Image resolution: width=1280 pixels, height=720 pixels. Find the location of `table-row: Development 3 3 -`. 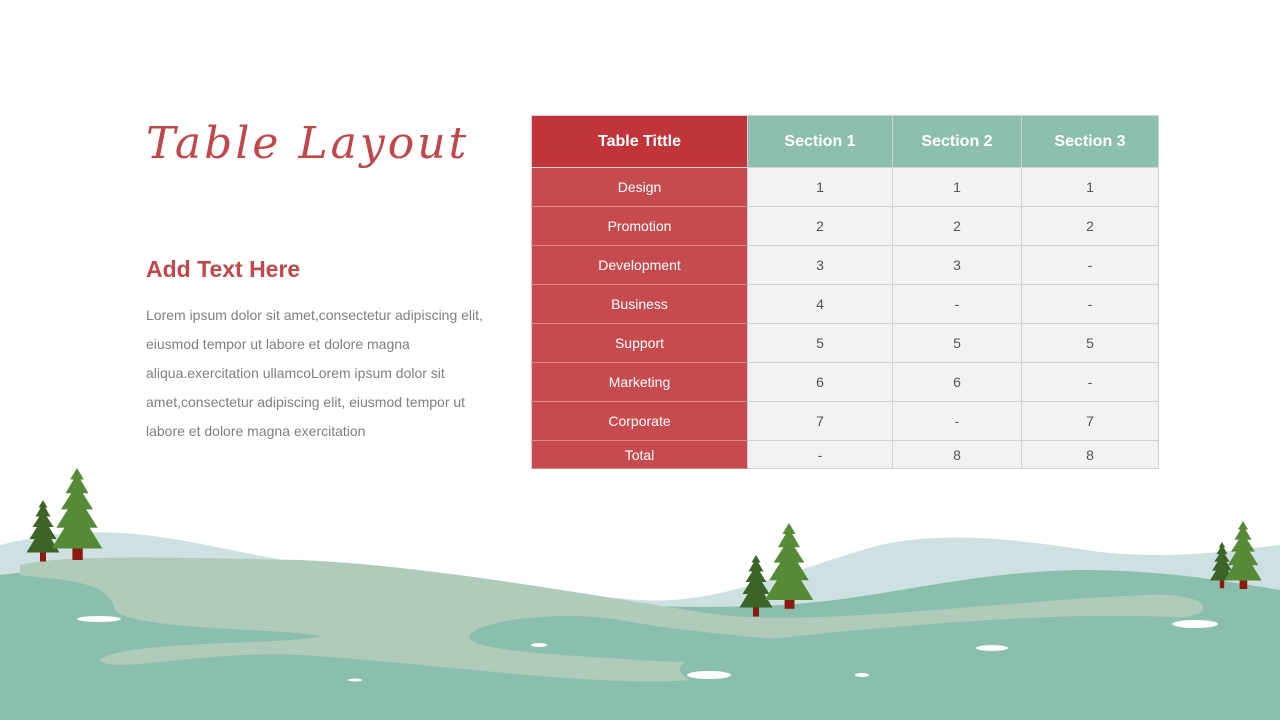

table-row: Development 3 3 - is located at coordinates (845, 265).